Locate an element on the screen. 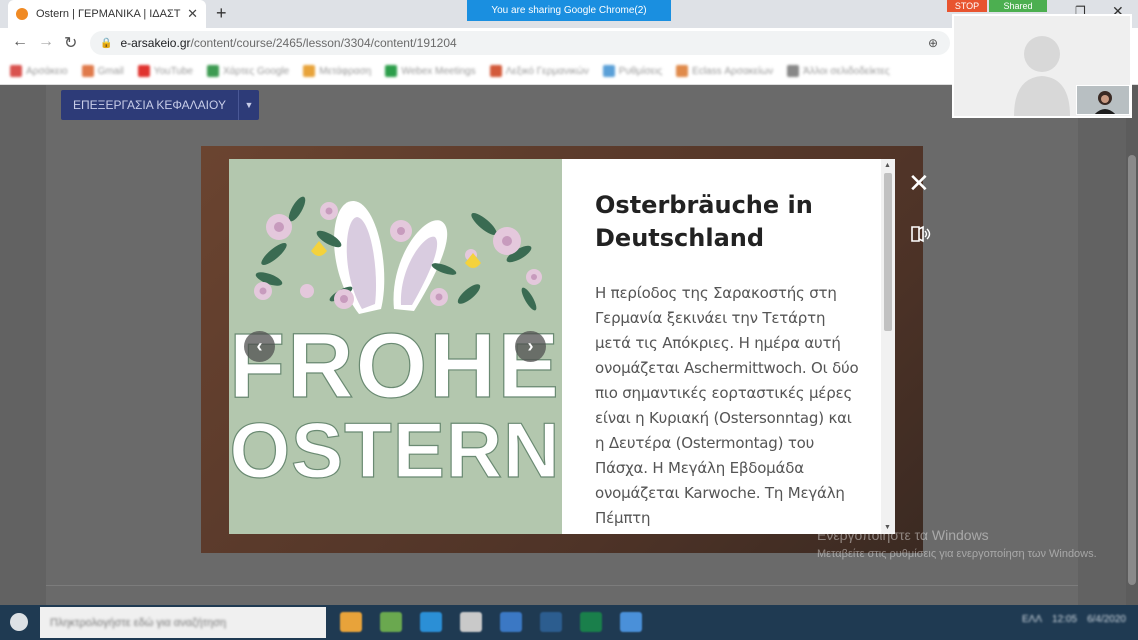  page-scrollbar is located at coordinates (1132, 345).